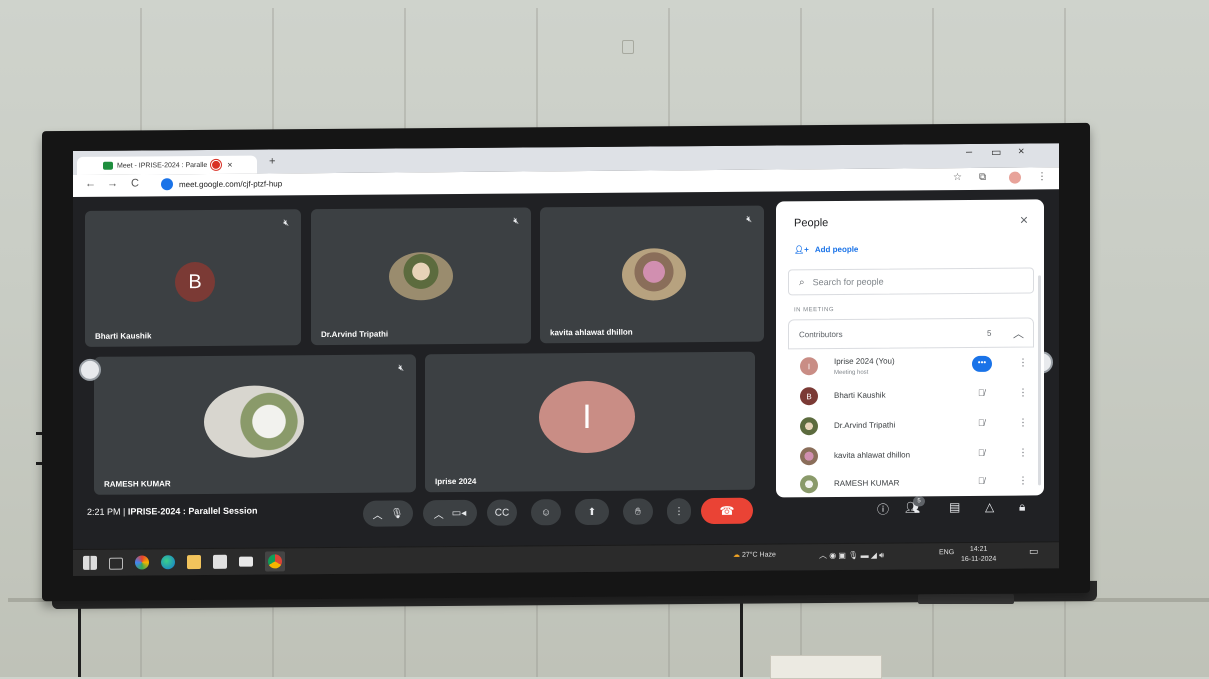 The width and height of the screenshot is (1209, 679). What do you see at coordinates (172, 511) in the screenshot?
I see `meeting-info: 2:21 PM | IPRISE-2024 : Parallel Session` at bounding box center [172, 511].